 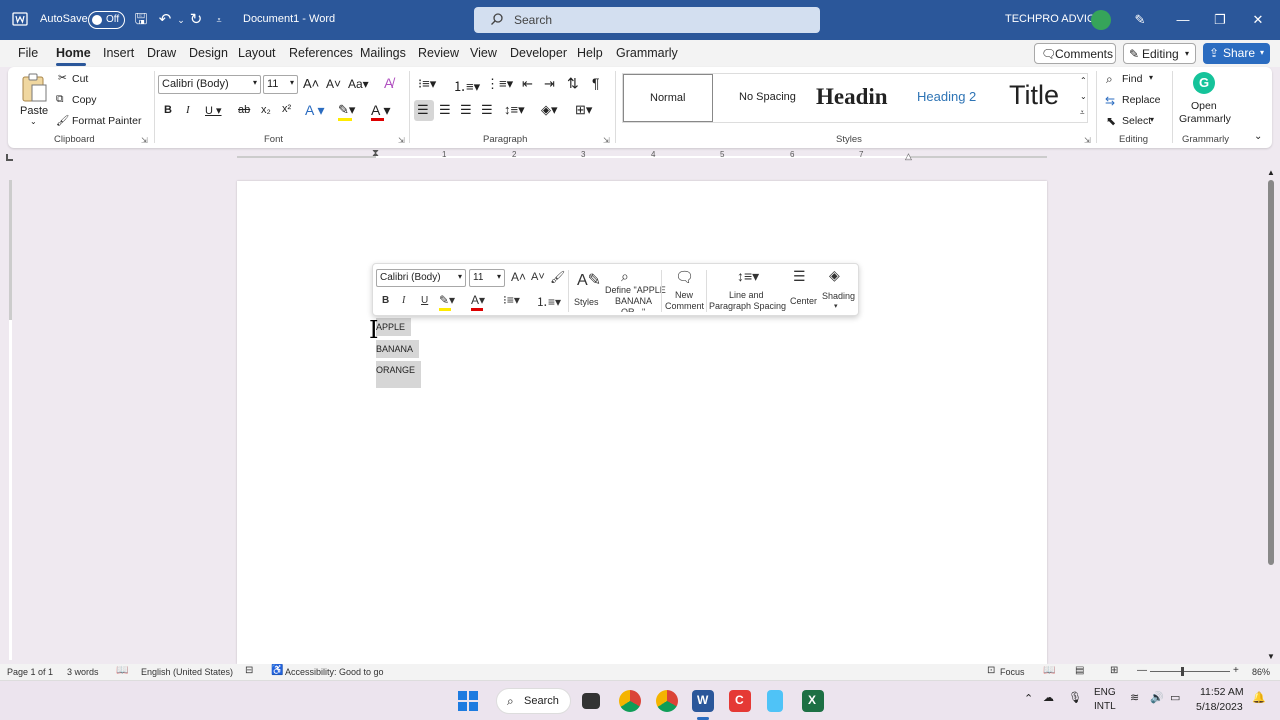 What do you see at coordinates (80, 79) in the screenshot?
I see `cut-label: Cut` at bounding box center [80, 79].